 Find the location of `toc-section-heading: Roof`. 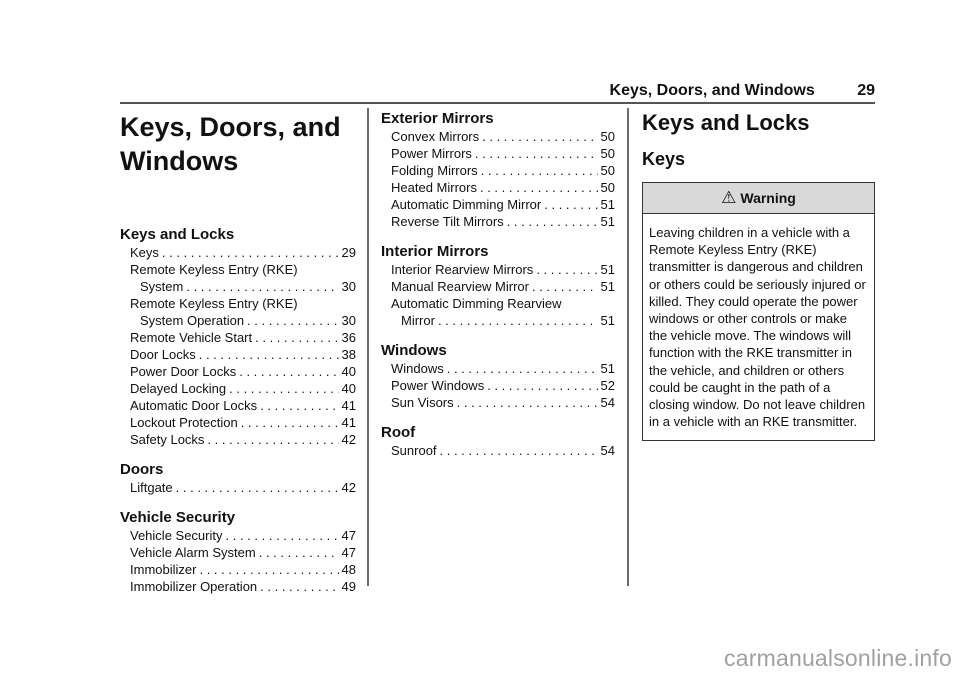

toc-section-heading: Roof is located at coordinates (498, 433).